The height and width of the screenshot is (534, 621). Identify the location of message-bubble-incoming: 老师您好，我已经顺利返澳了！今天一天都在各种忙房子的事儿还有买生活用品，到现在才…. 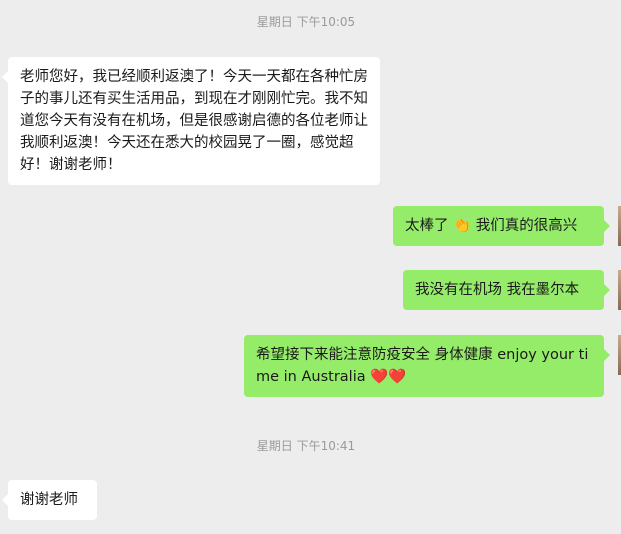
(191, 121).